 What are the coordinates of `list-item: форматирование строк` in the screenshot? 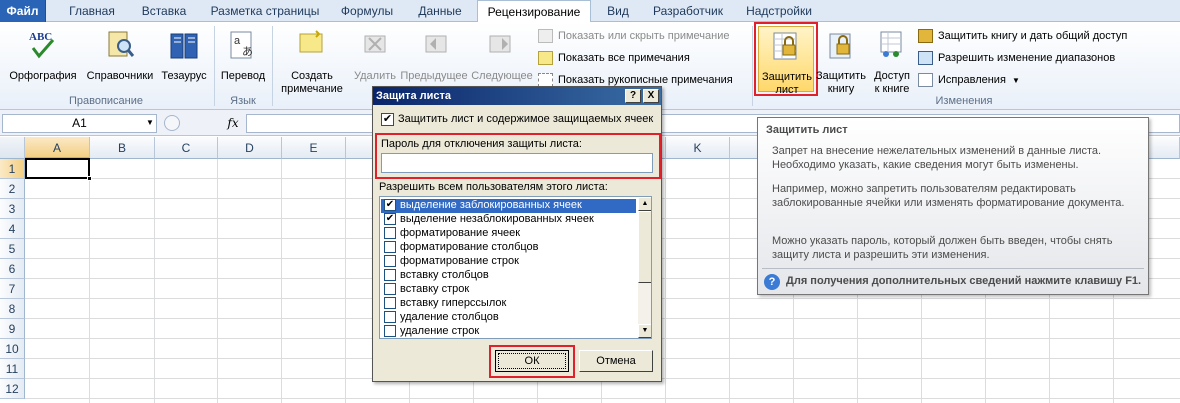 It's located at (508, 262).